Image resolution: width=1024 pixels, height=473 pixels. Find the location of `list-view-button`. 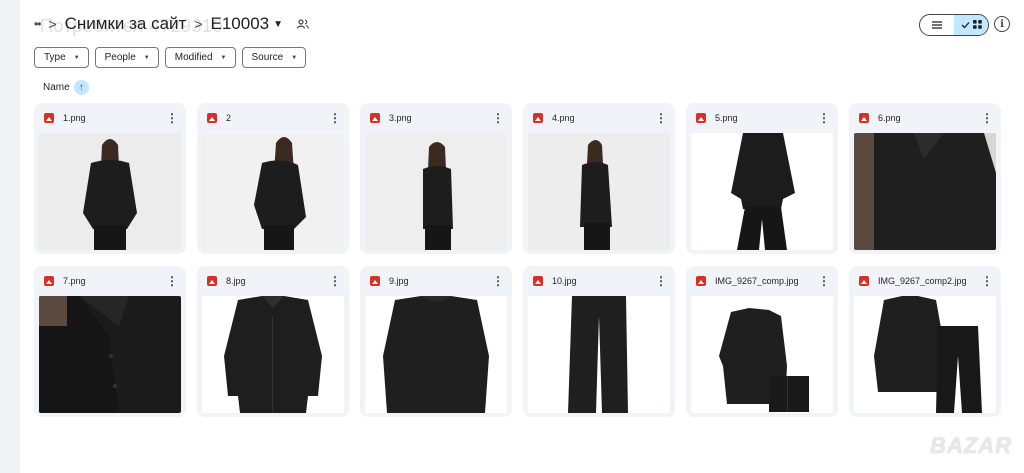

list-view-button is located at coordinates (937, 25).